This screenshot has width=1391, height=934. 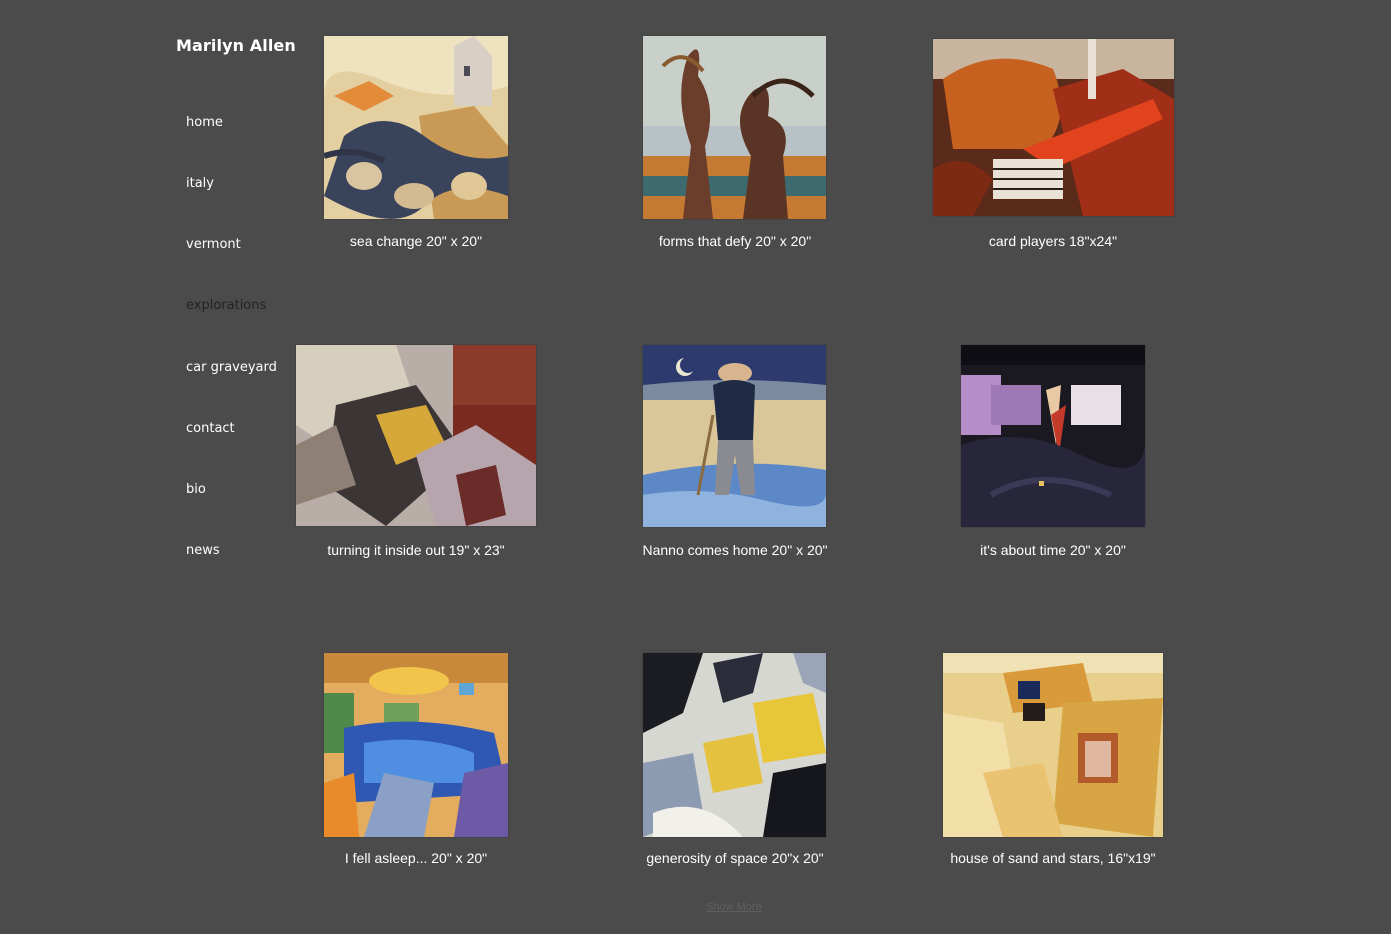 I want to click on painting-caption: house of sand and stars, 16"x19", so click(x=1053, y=858).